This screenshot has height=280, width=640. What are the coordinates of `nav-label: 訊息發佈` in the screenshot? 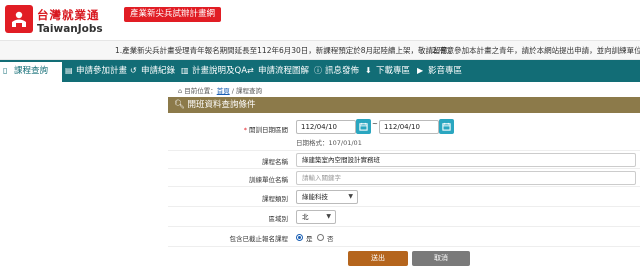 It's located at (342, 71).